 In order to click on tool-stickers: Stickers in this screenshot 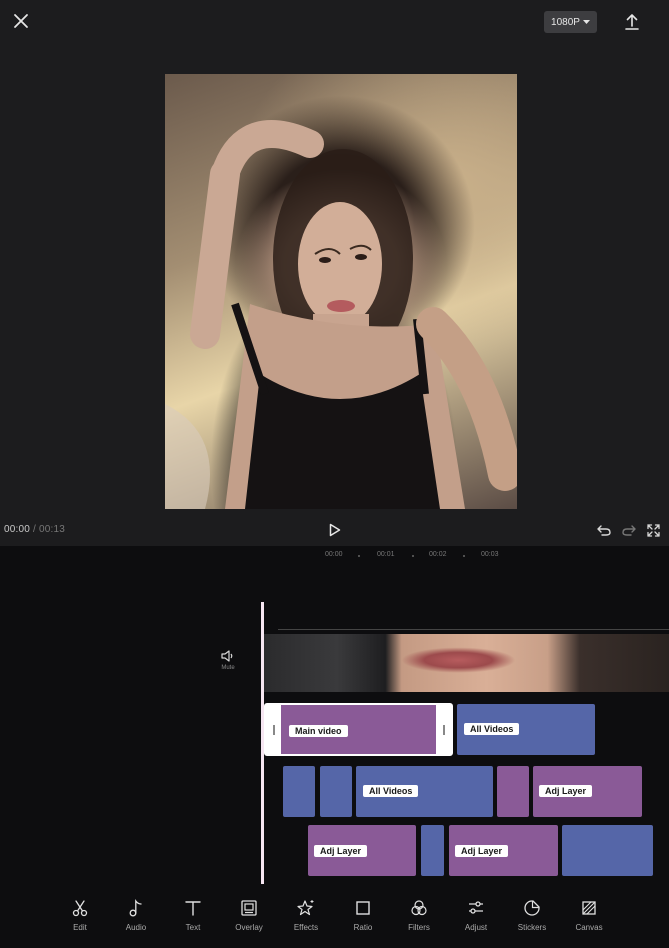, I will do `click(532, 915)`.